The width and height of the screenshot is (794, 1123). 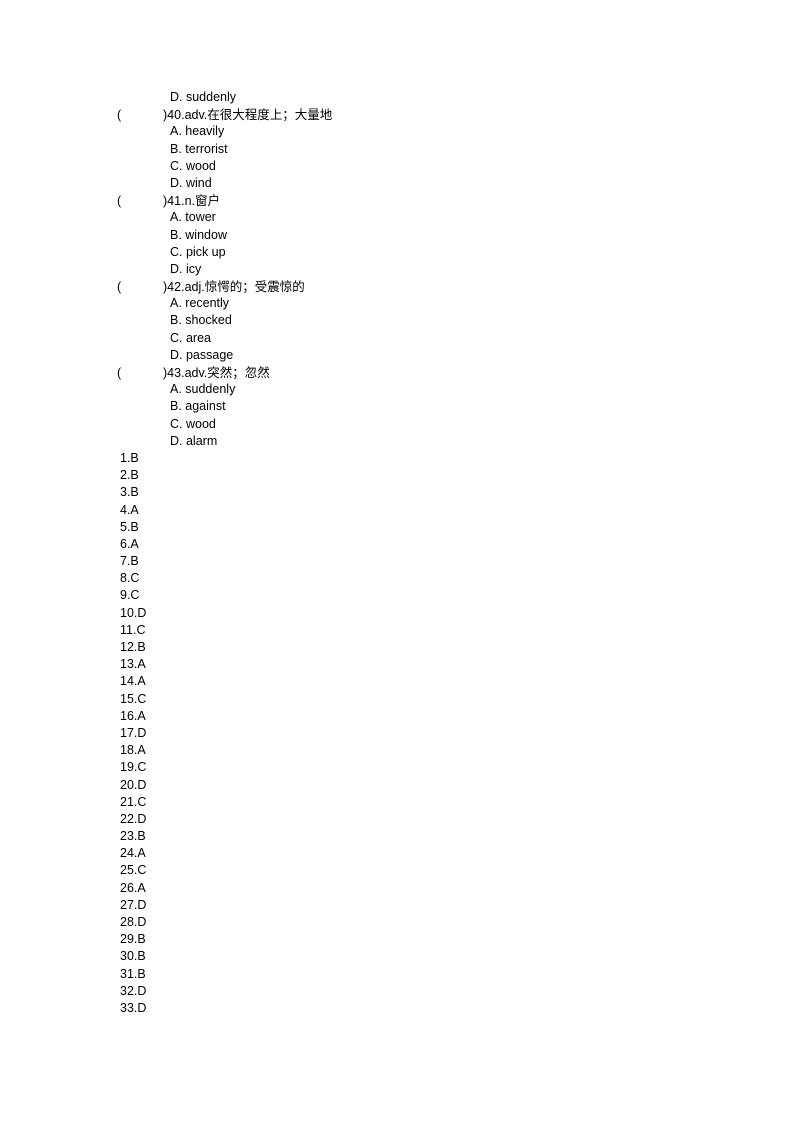 I want to click on question-prompt-chinese: 在很大程度上；大量地, so click(x=270, y=115).